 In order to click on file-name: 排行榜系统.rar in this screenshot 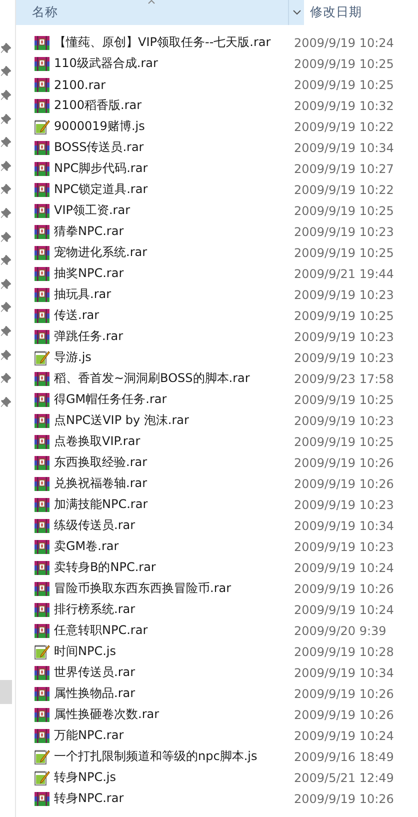, I will do `click(174, 609)`.